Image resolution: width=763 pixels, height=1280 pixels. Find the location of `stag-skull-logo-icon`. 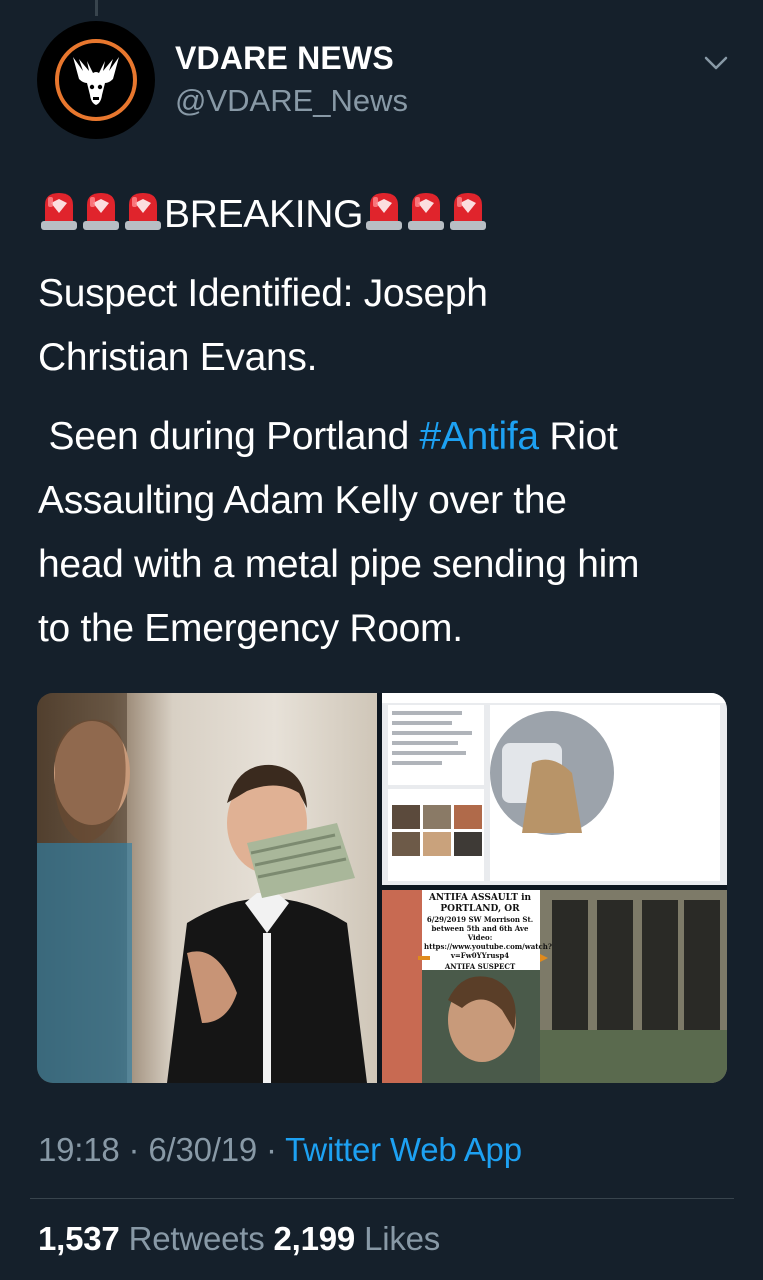

stag-skull-logo-icon is located at coordinates (96, 80).